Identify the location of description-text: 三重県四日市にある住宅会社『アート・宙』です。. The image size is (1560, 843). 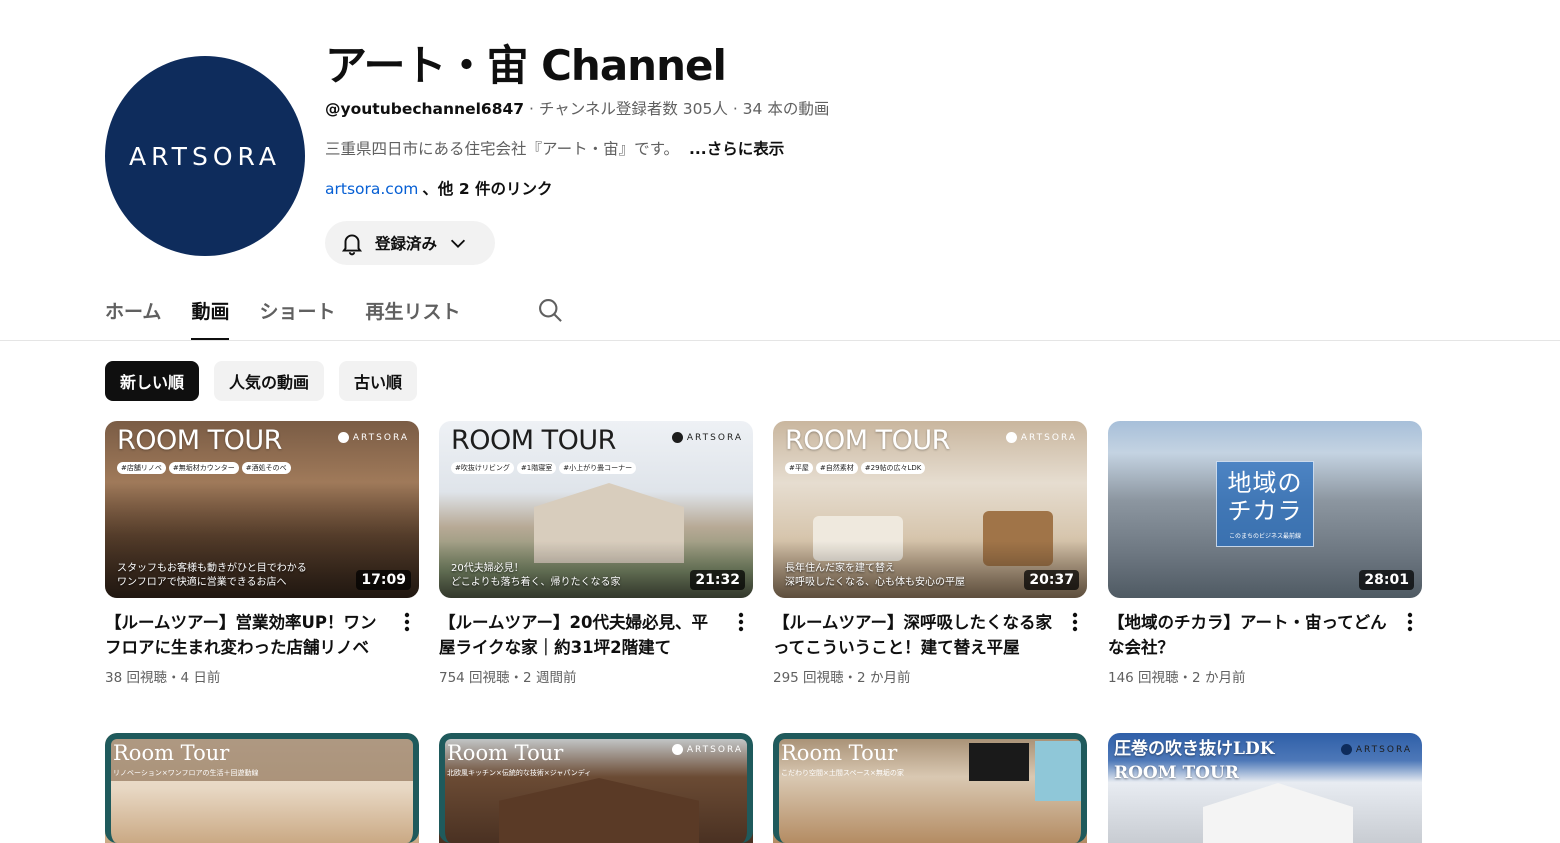
(502, 149).